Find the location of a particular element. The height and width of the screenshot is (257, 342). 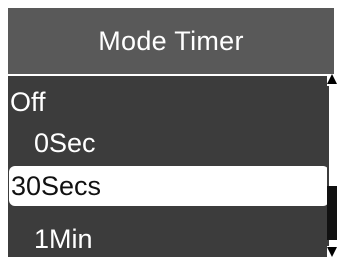

scroll-thumb is located at coordinates (332, 213).